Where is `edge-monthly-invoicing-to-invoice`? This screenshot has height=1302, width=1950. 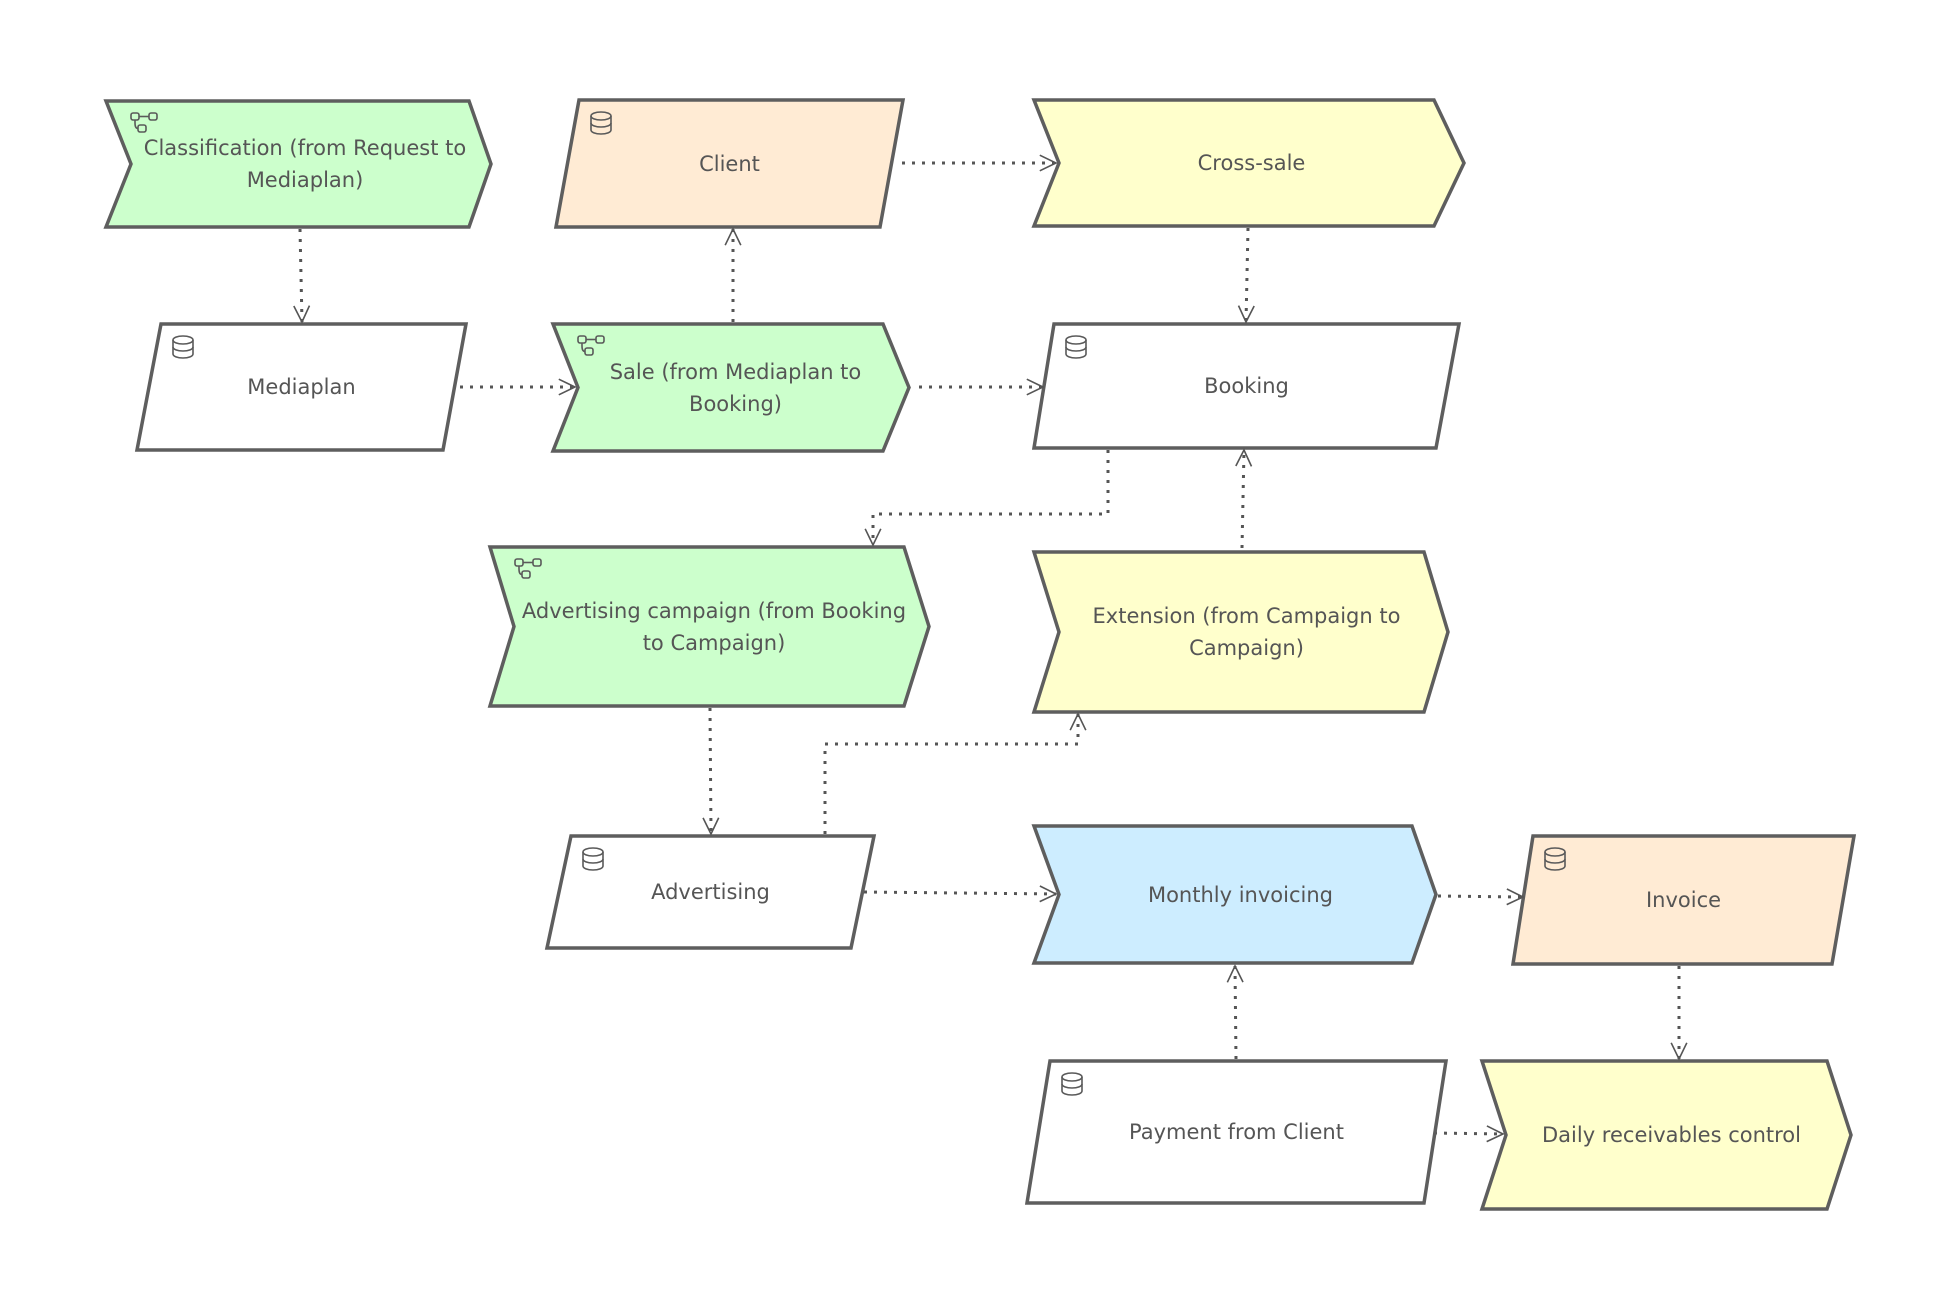
edge-monthly-invoicing-to-invoice is located at coordinates (1480, 896).